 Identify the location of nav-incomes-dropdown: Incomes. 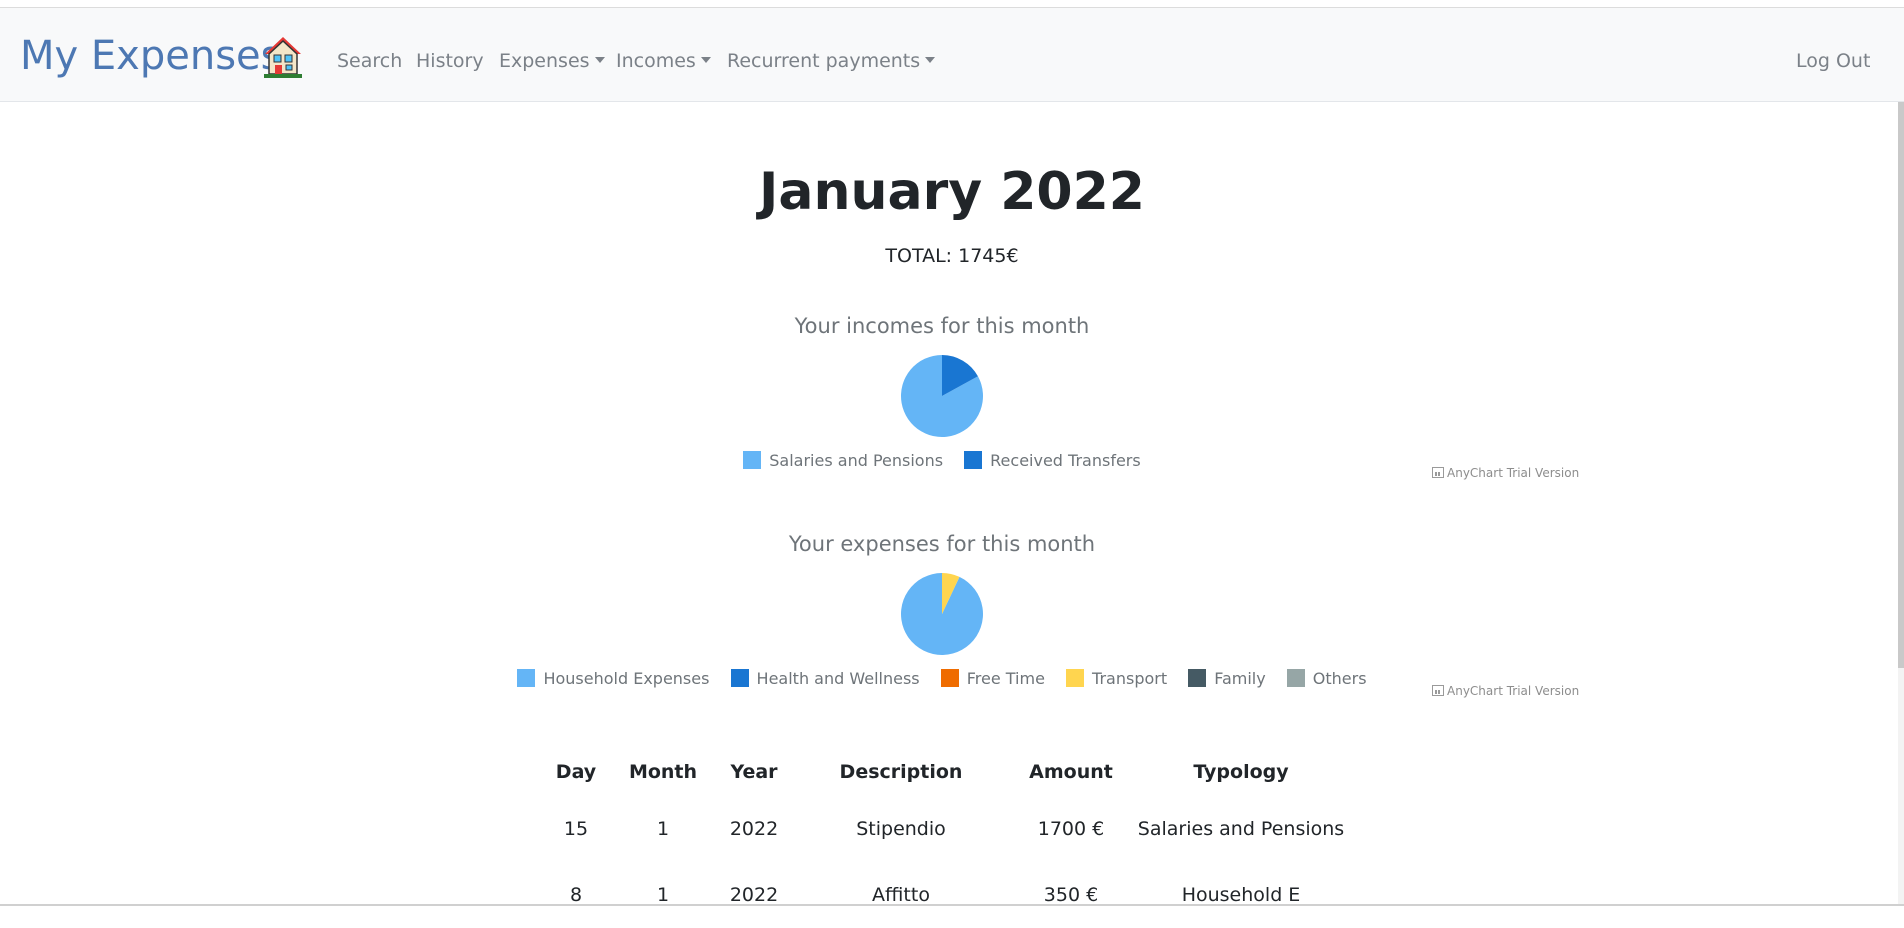
(663, 61).